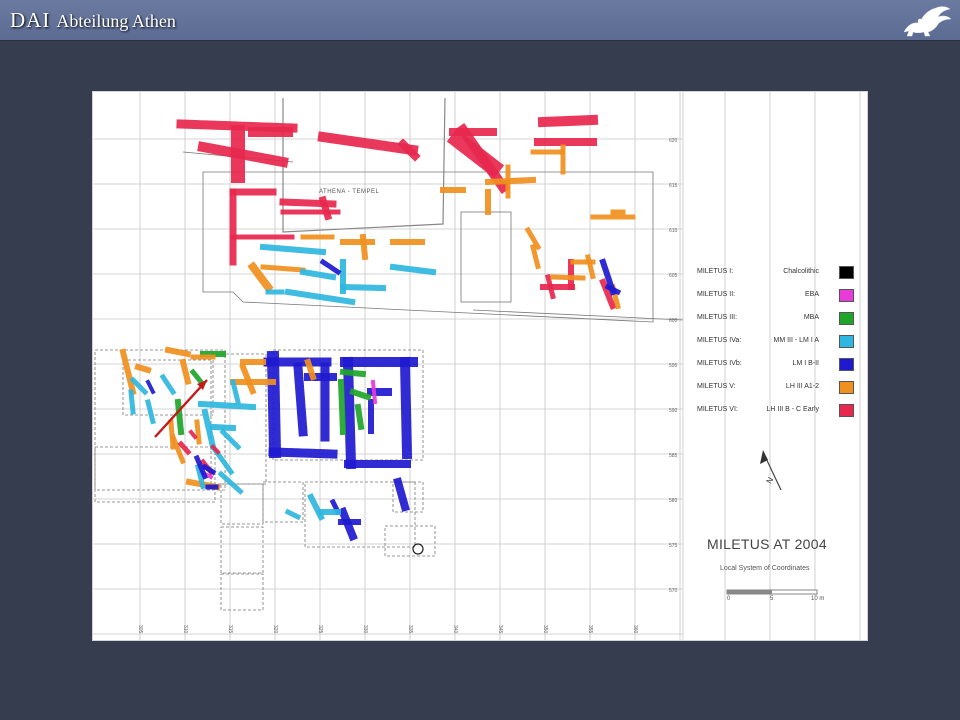 The image size is (960, 720). I want to click on legend-period: Chalcolithic, so click(801, 271).